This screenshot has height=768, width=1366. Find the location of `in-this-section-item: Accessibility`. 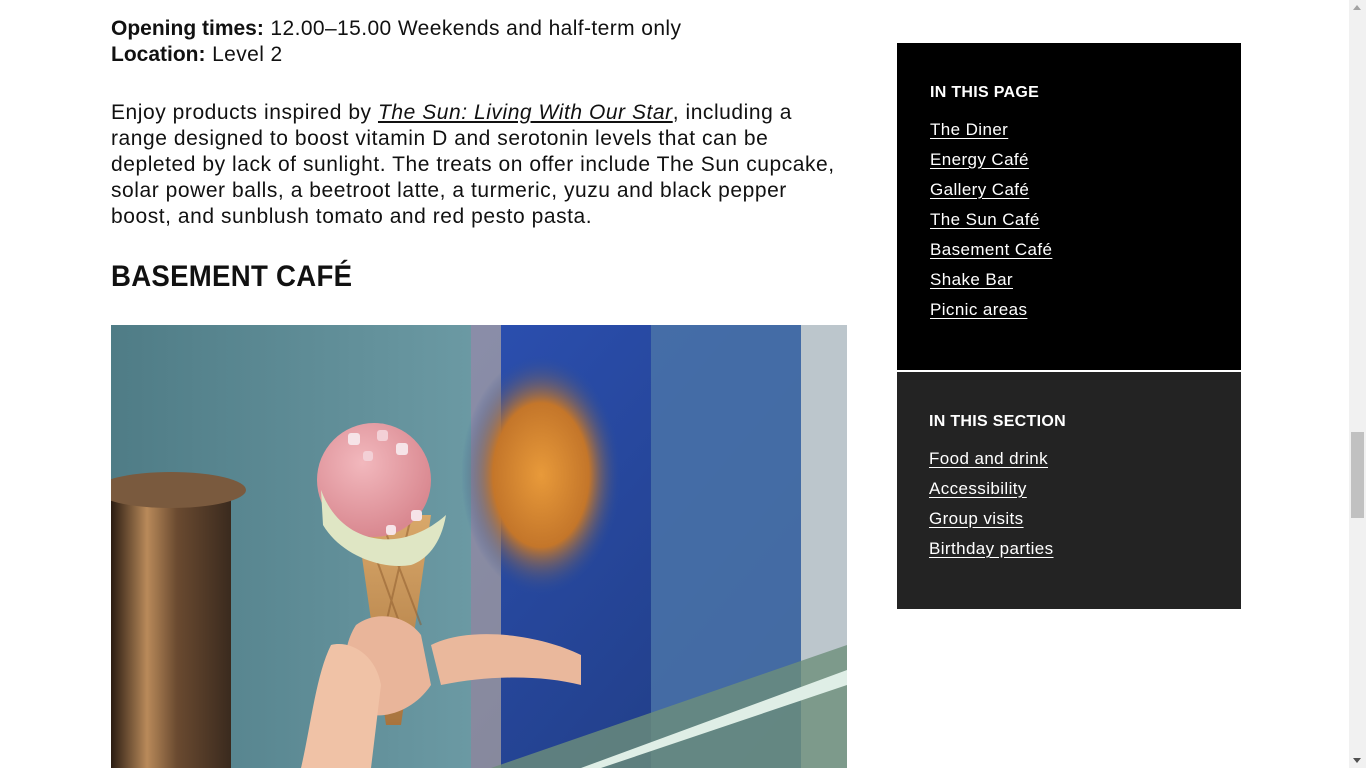

in-this-section-item: Accessibility is located at coordinates (1069, 494).